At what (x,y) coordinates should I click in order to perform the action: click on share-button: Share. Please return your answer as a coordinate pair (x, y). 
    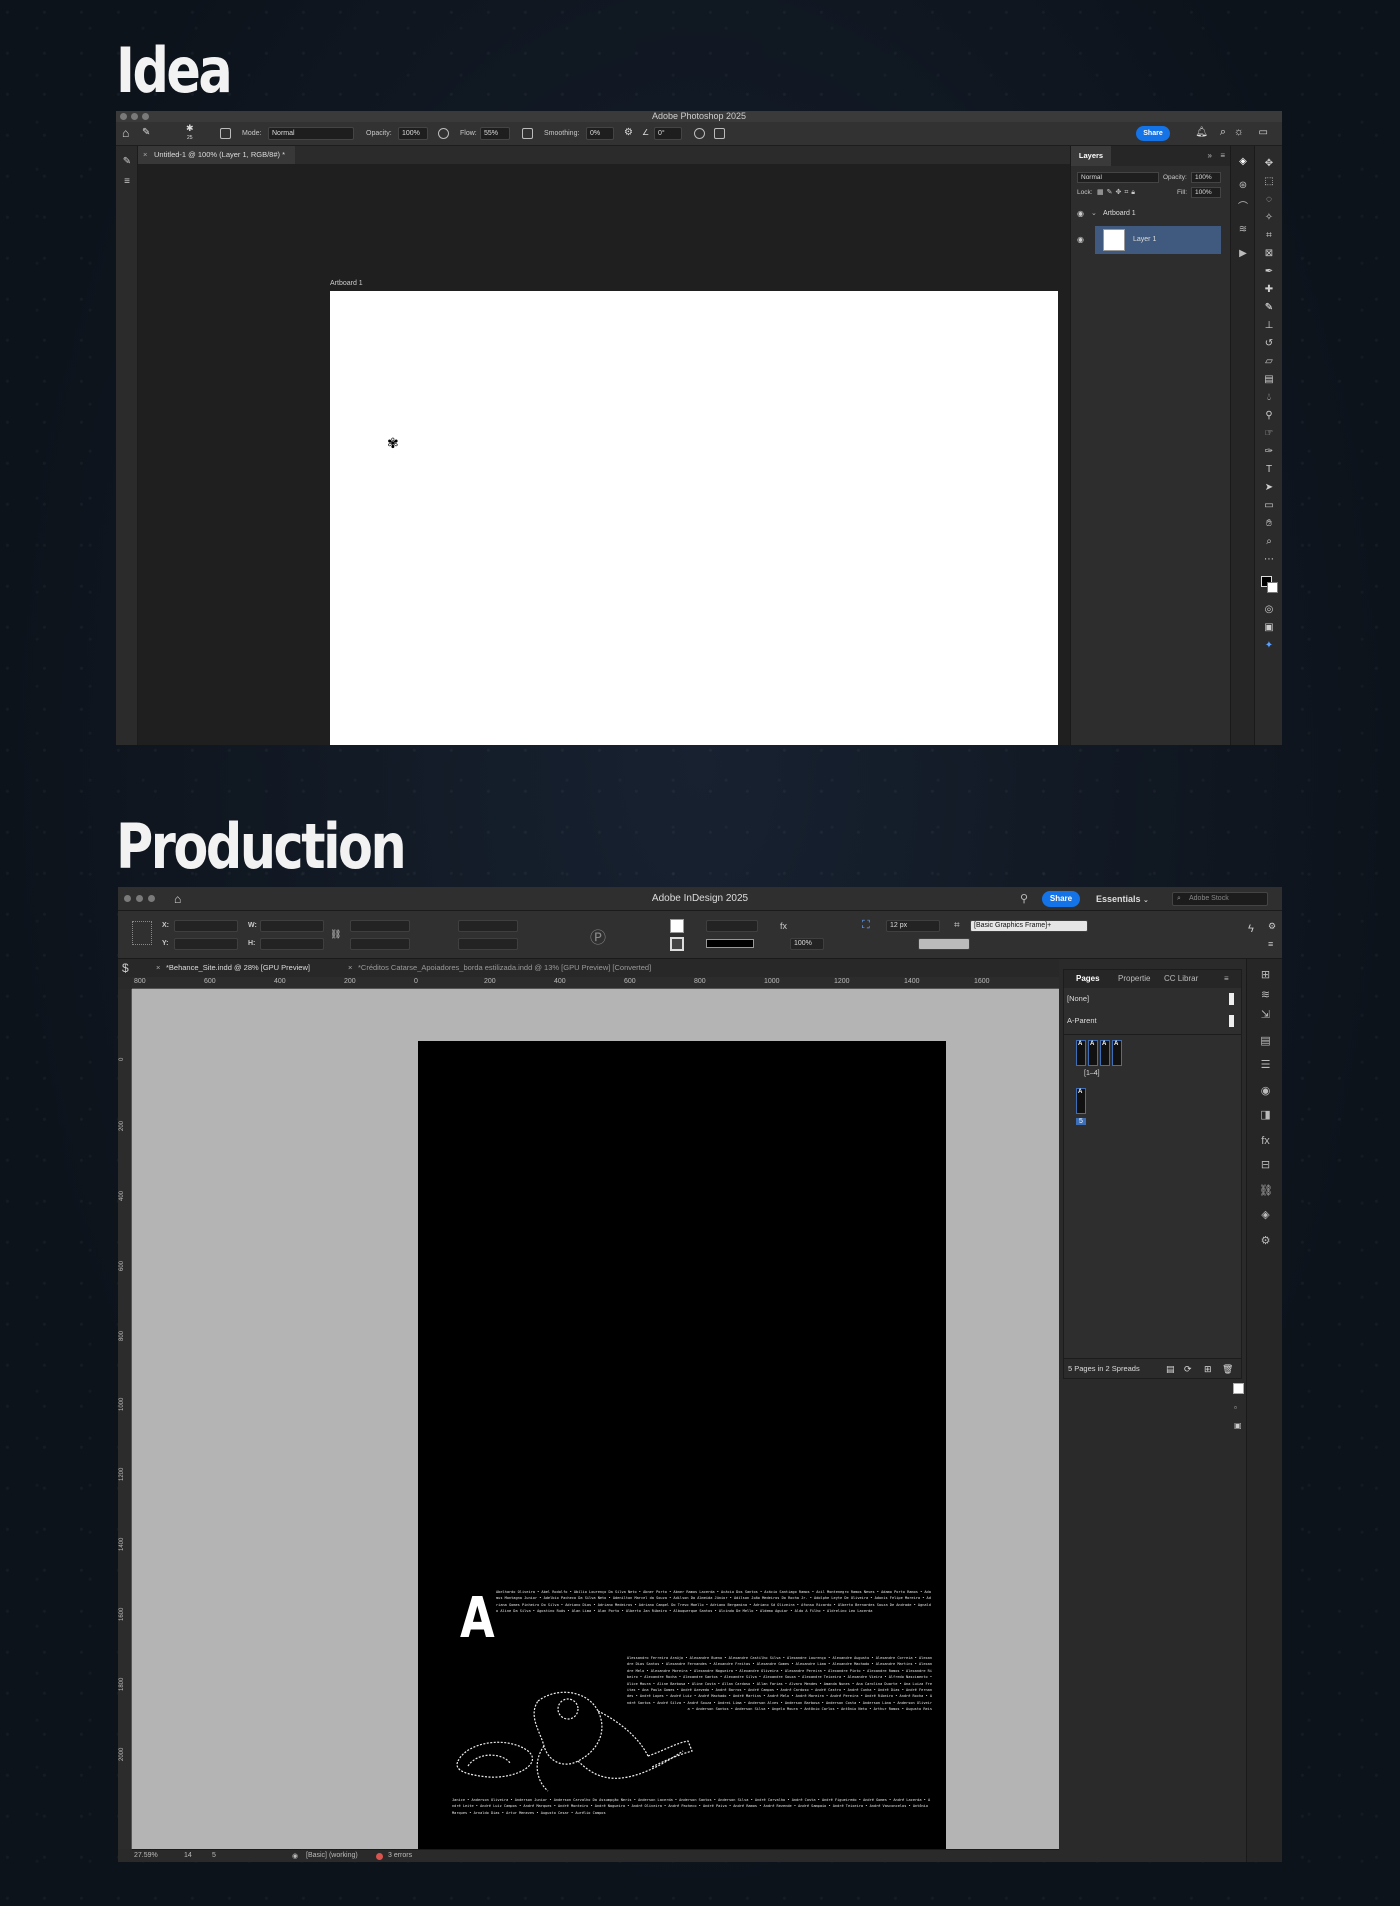
    Looking at the image, I should click on (1153, 133).